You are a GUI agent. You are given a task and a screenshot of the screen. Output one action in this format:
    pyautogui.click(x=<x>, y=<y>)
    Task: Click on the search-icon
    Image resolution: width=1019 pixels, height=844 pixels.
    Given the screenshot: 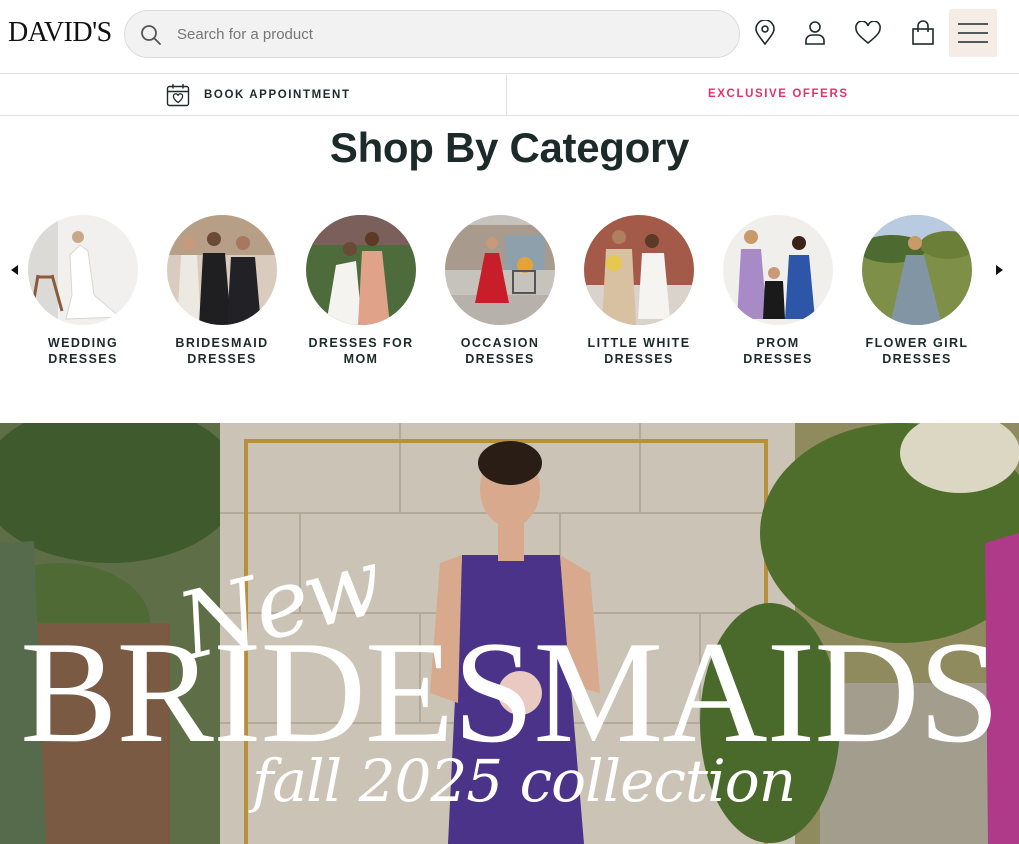 What is the action you would take?
    pyautogui.click(x=151, y=35)
    